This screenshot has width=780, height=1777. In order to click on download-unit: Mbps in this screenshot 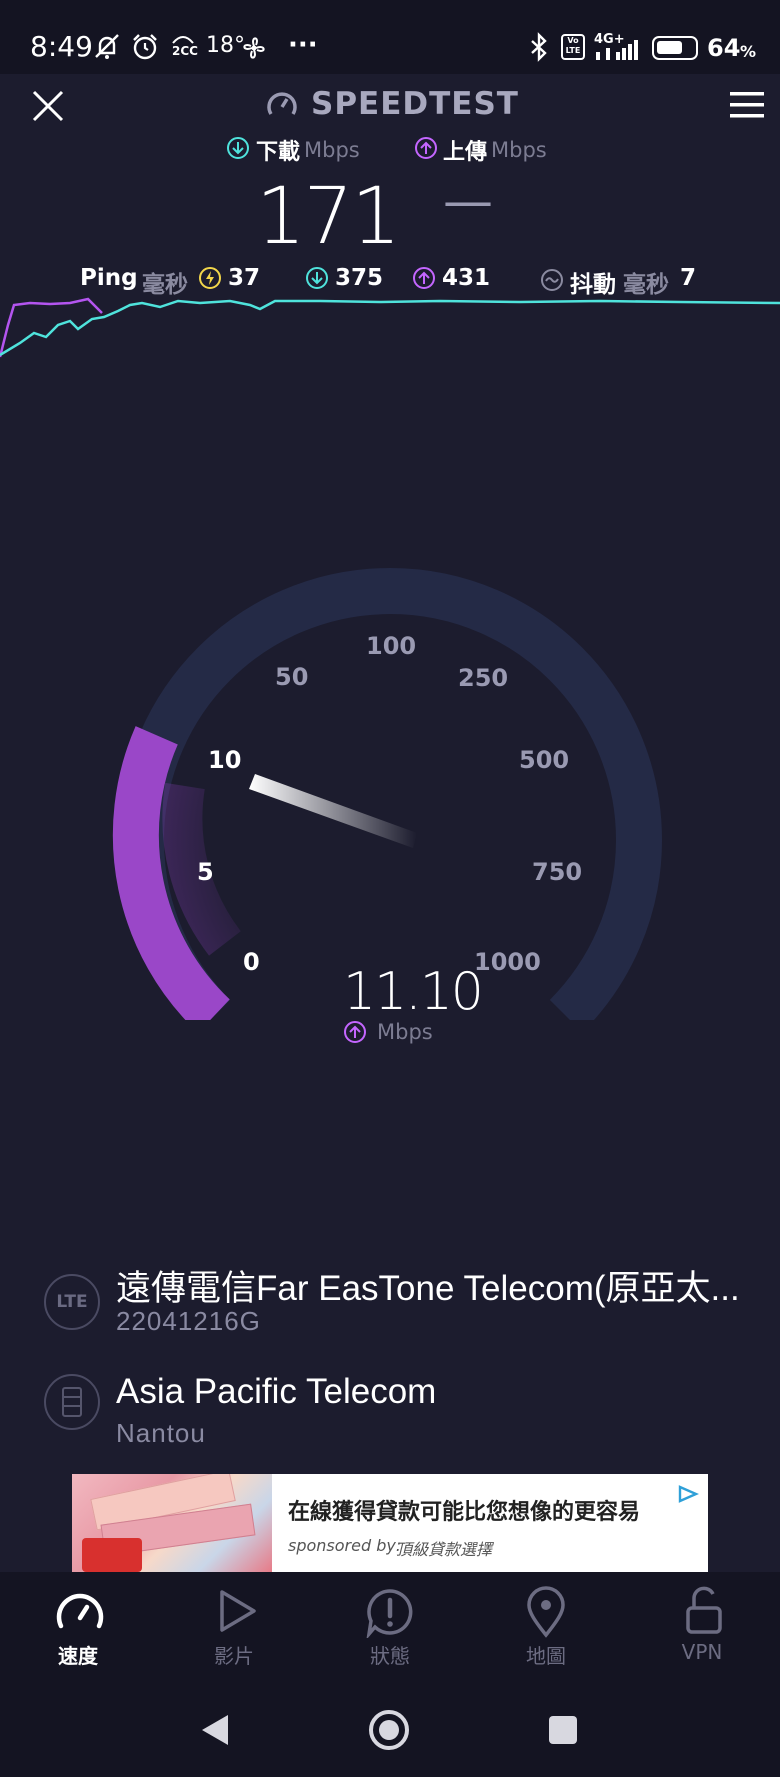, I will do `click(332, 150)`.